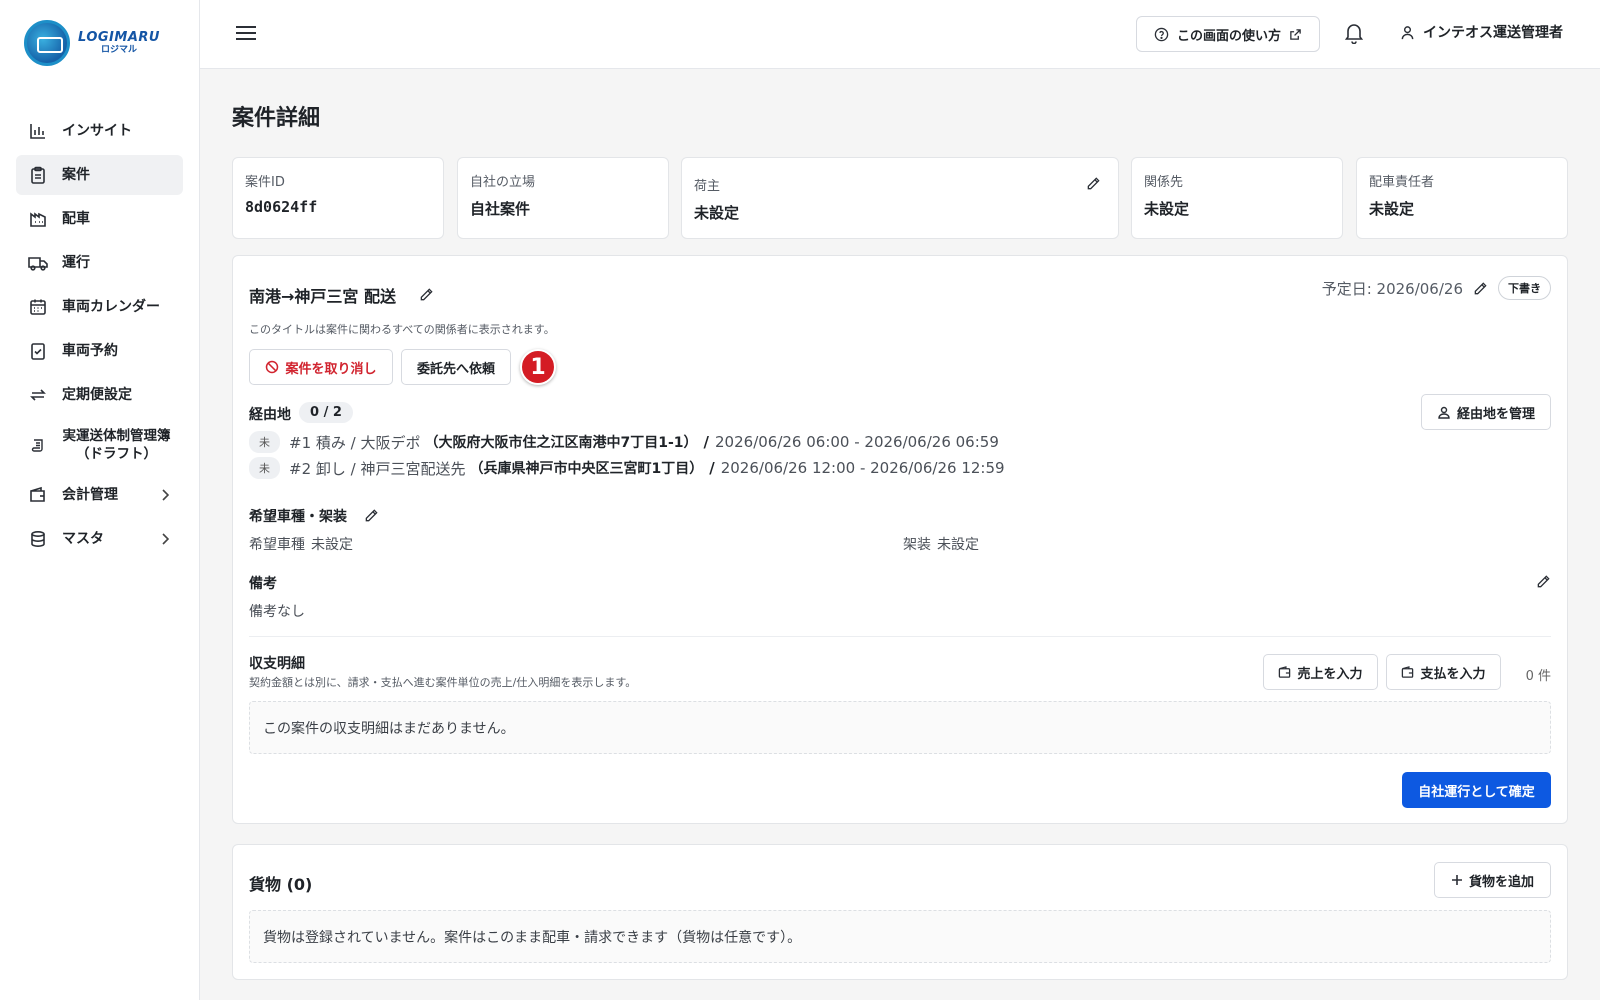 The width and height of the screenshot is (1600, 1000). I want to click on vehicle-body: 架装 未設定, so click(941, 544).